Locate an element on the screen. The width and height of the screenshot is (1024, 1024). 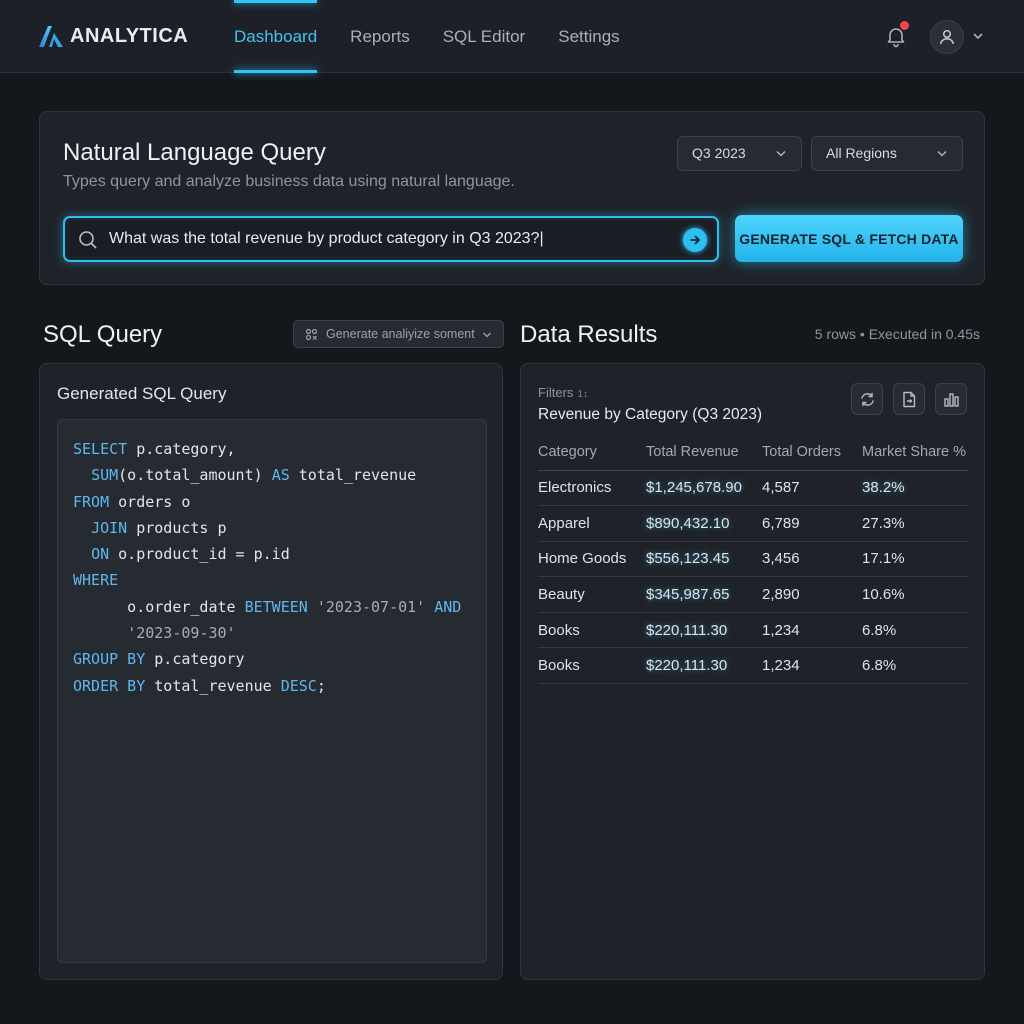
query-input is located at coordinates (389, 239).